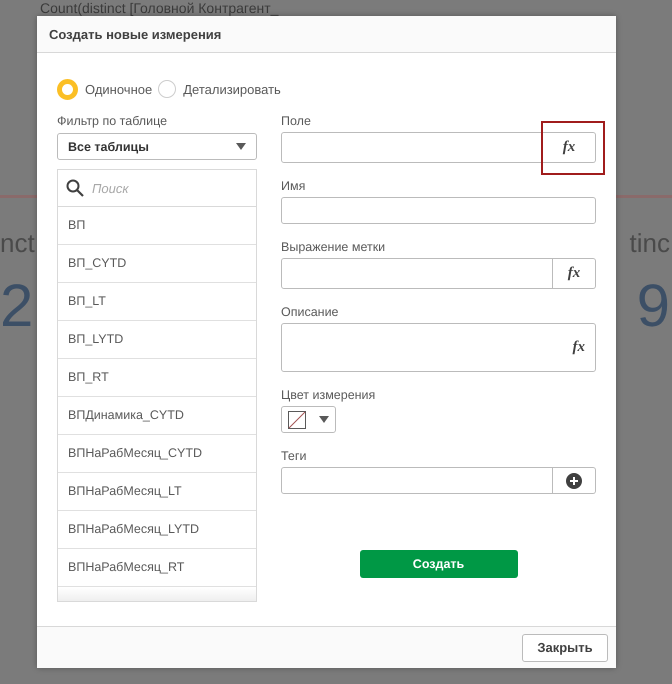 Image resolution: width=672 pixels, height=684 pixels. Describe the element at coordinates (157, 492) in the screenshot. I see `list-item: ВПНаРабМесяц_LT` at that location.